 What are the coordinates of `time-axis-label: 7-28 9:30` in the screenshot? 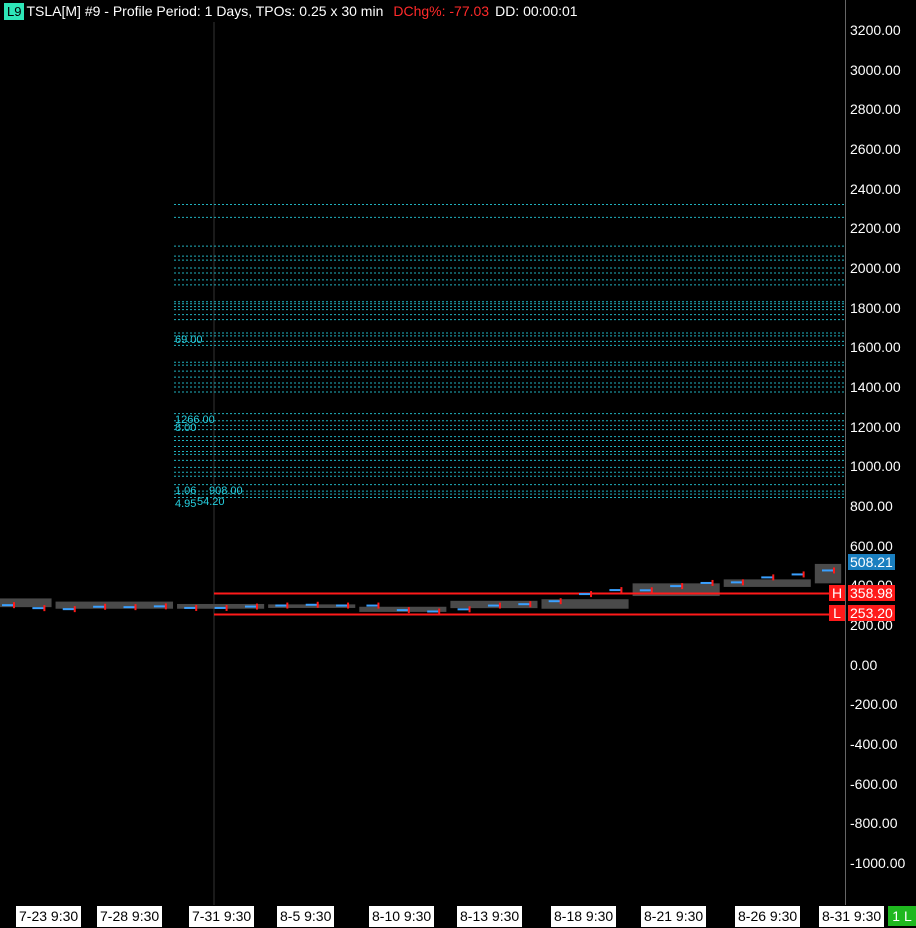 It's located at (130, 916).